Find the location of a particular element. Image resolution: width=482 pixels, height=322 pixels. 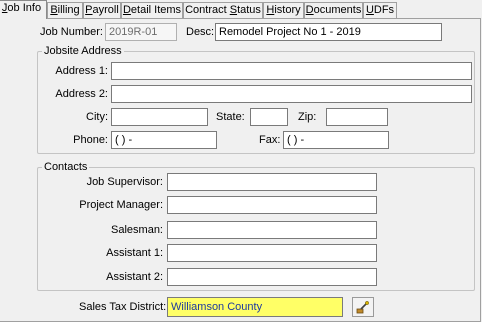

state-label: State: is located at coordinates (230, 117).